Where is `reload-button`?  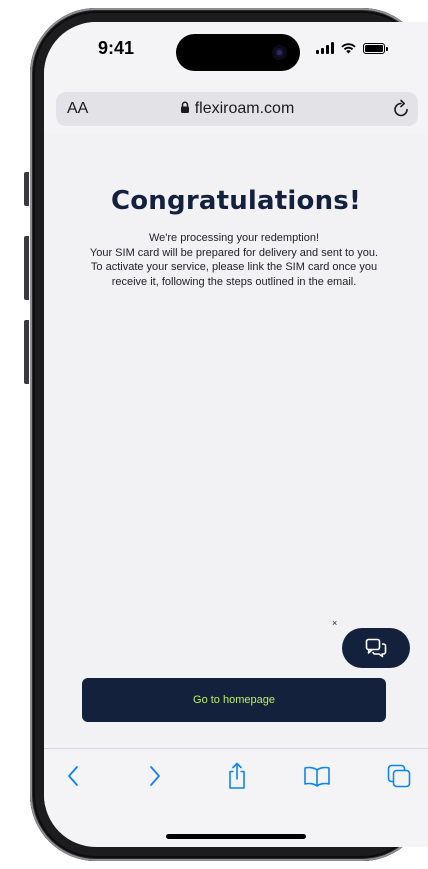 reload-button is located at coordinates (401, 111).